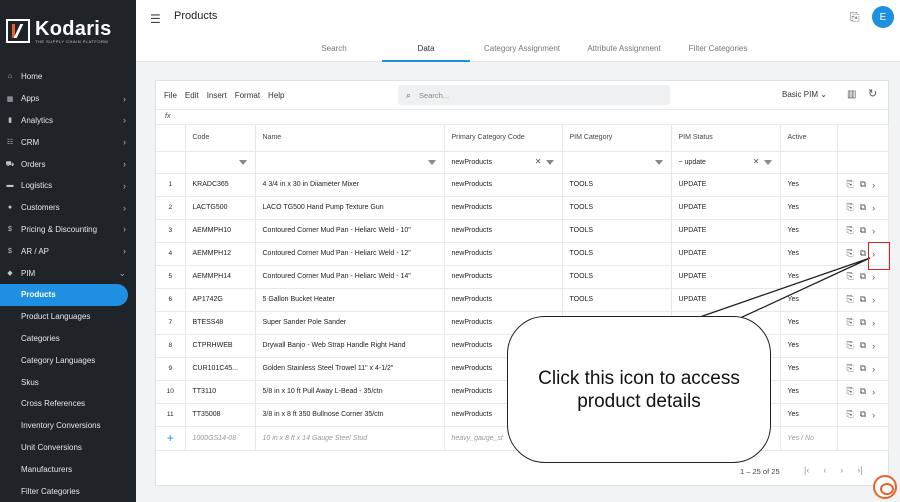  What do you see at coordinates (879, 256) in the screenshot?
I see `annotation-highlight-box` at bounding box center [879, 256].